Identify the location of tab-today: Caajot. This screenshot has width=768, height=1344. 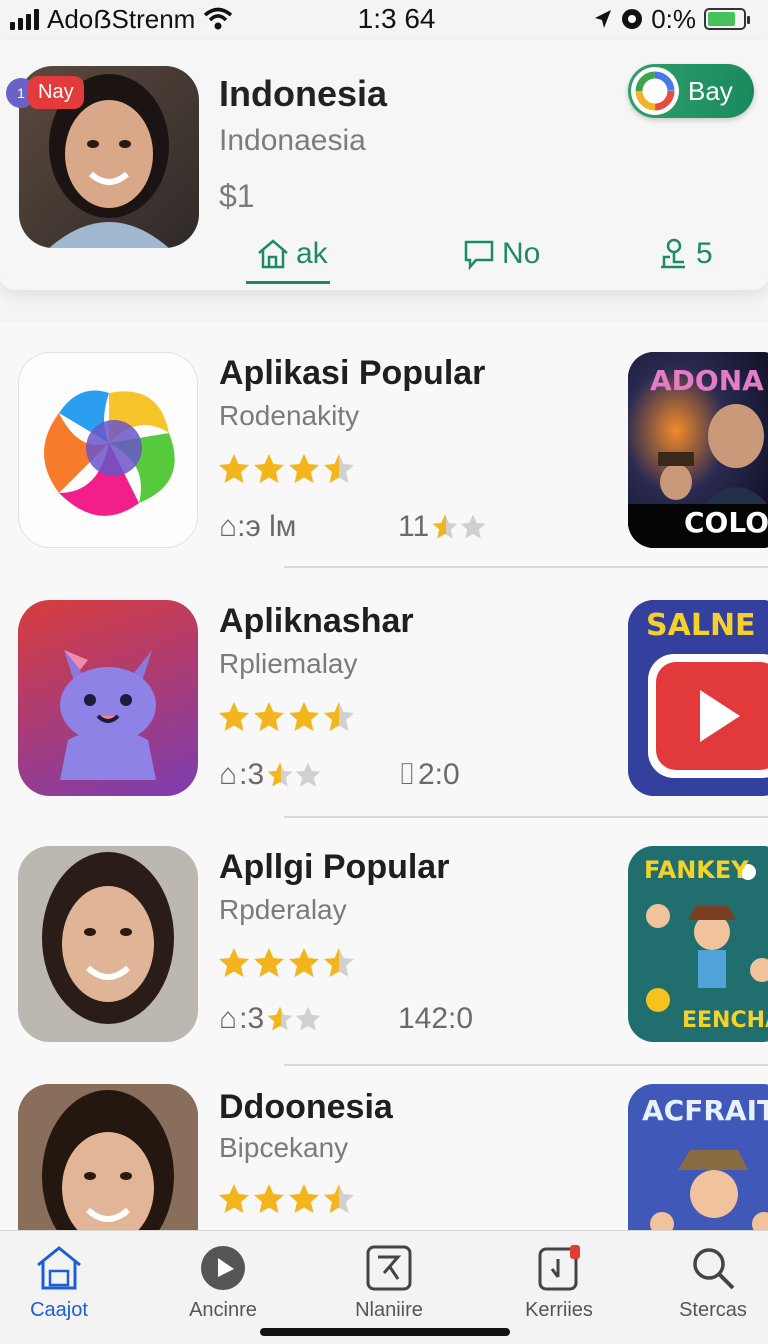
(67, 1288).